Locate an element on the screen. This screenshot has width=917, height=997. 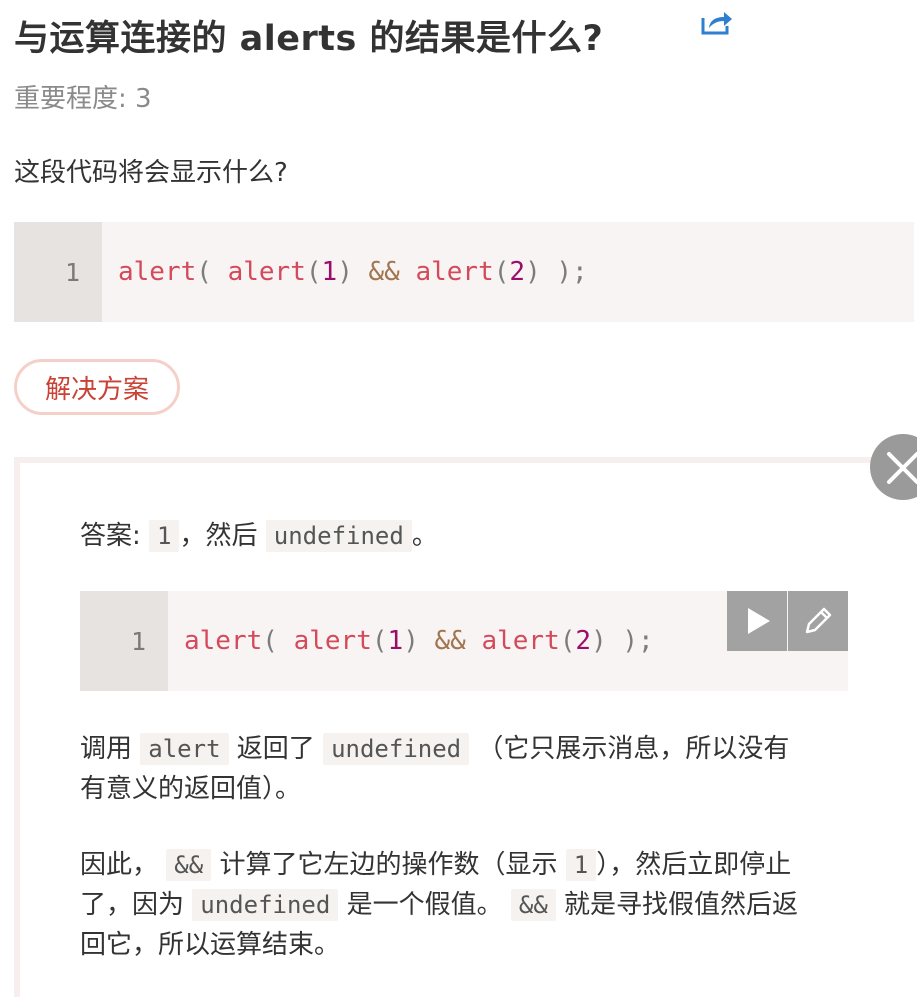
solution-button: 解决方案 is located at coordinates (97, 387).